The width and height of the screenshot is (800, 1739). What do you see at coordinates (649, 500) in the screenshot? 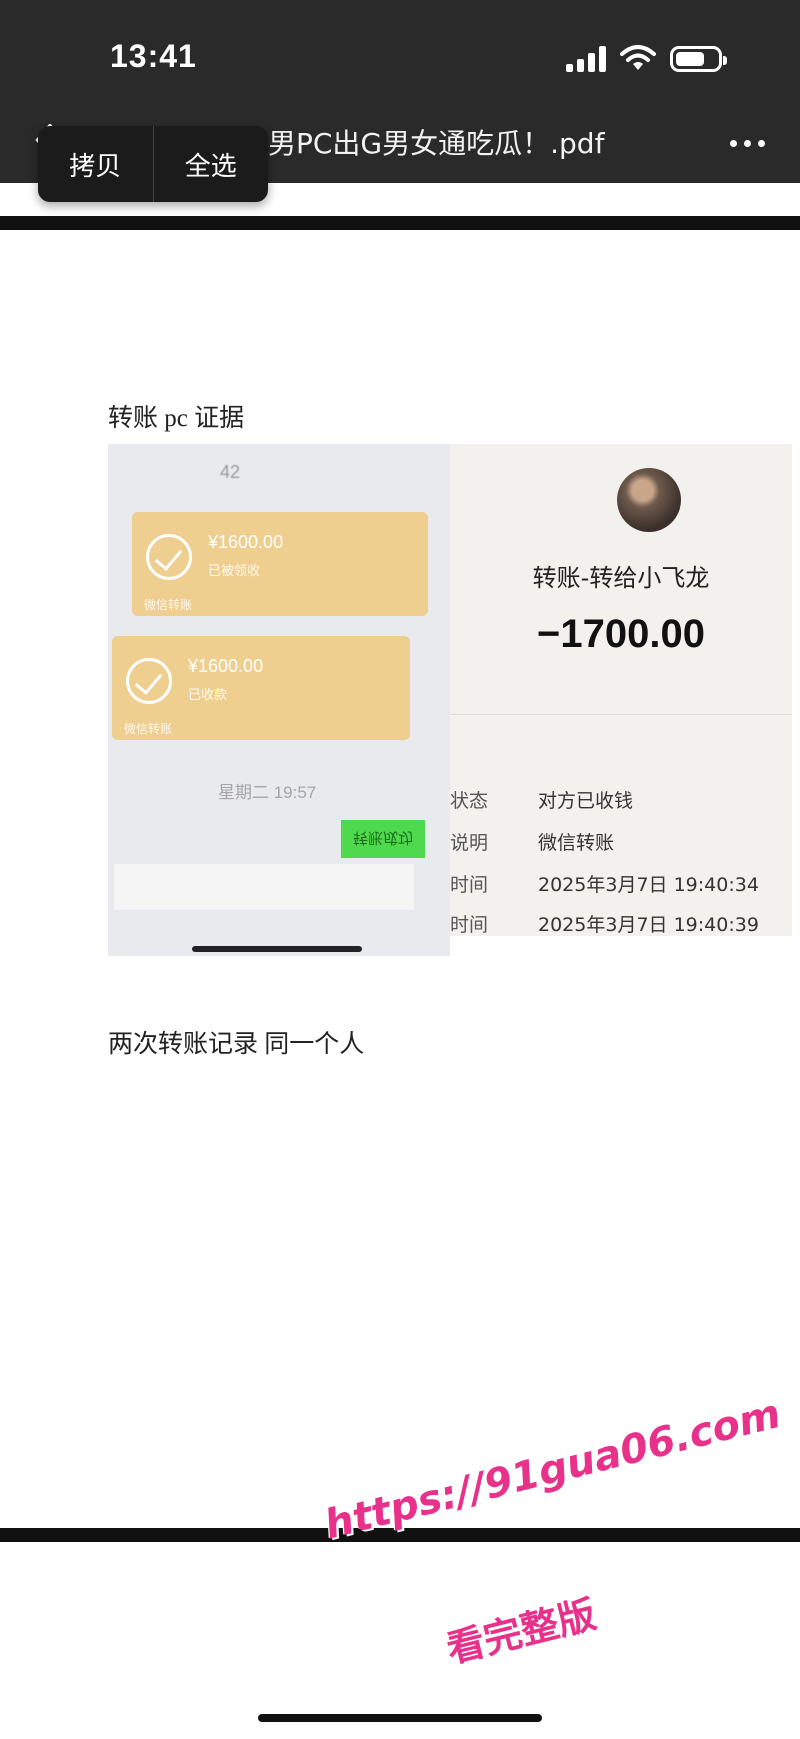
I see `avatar` at bounding box center [649, 500].